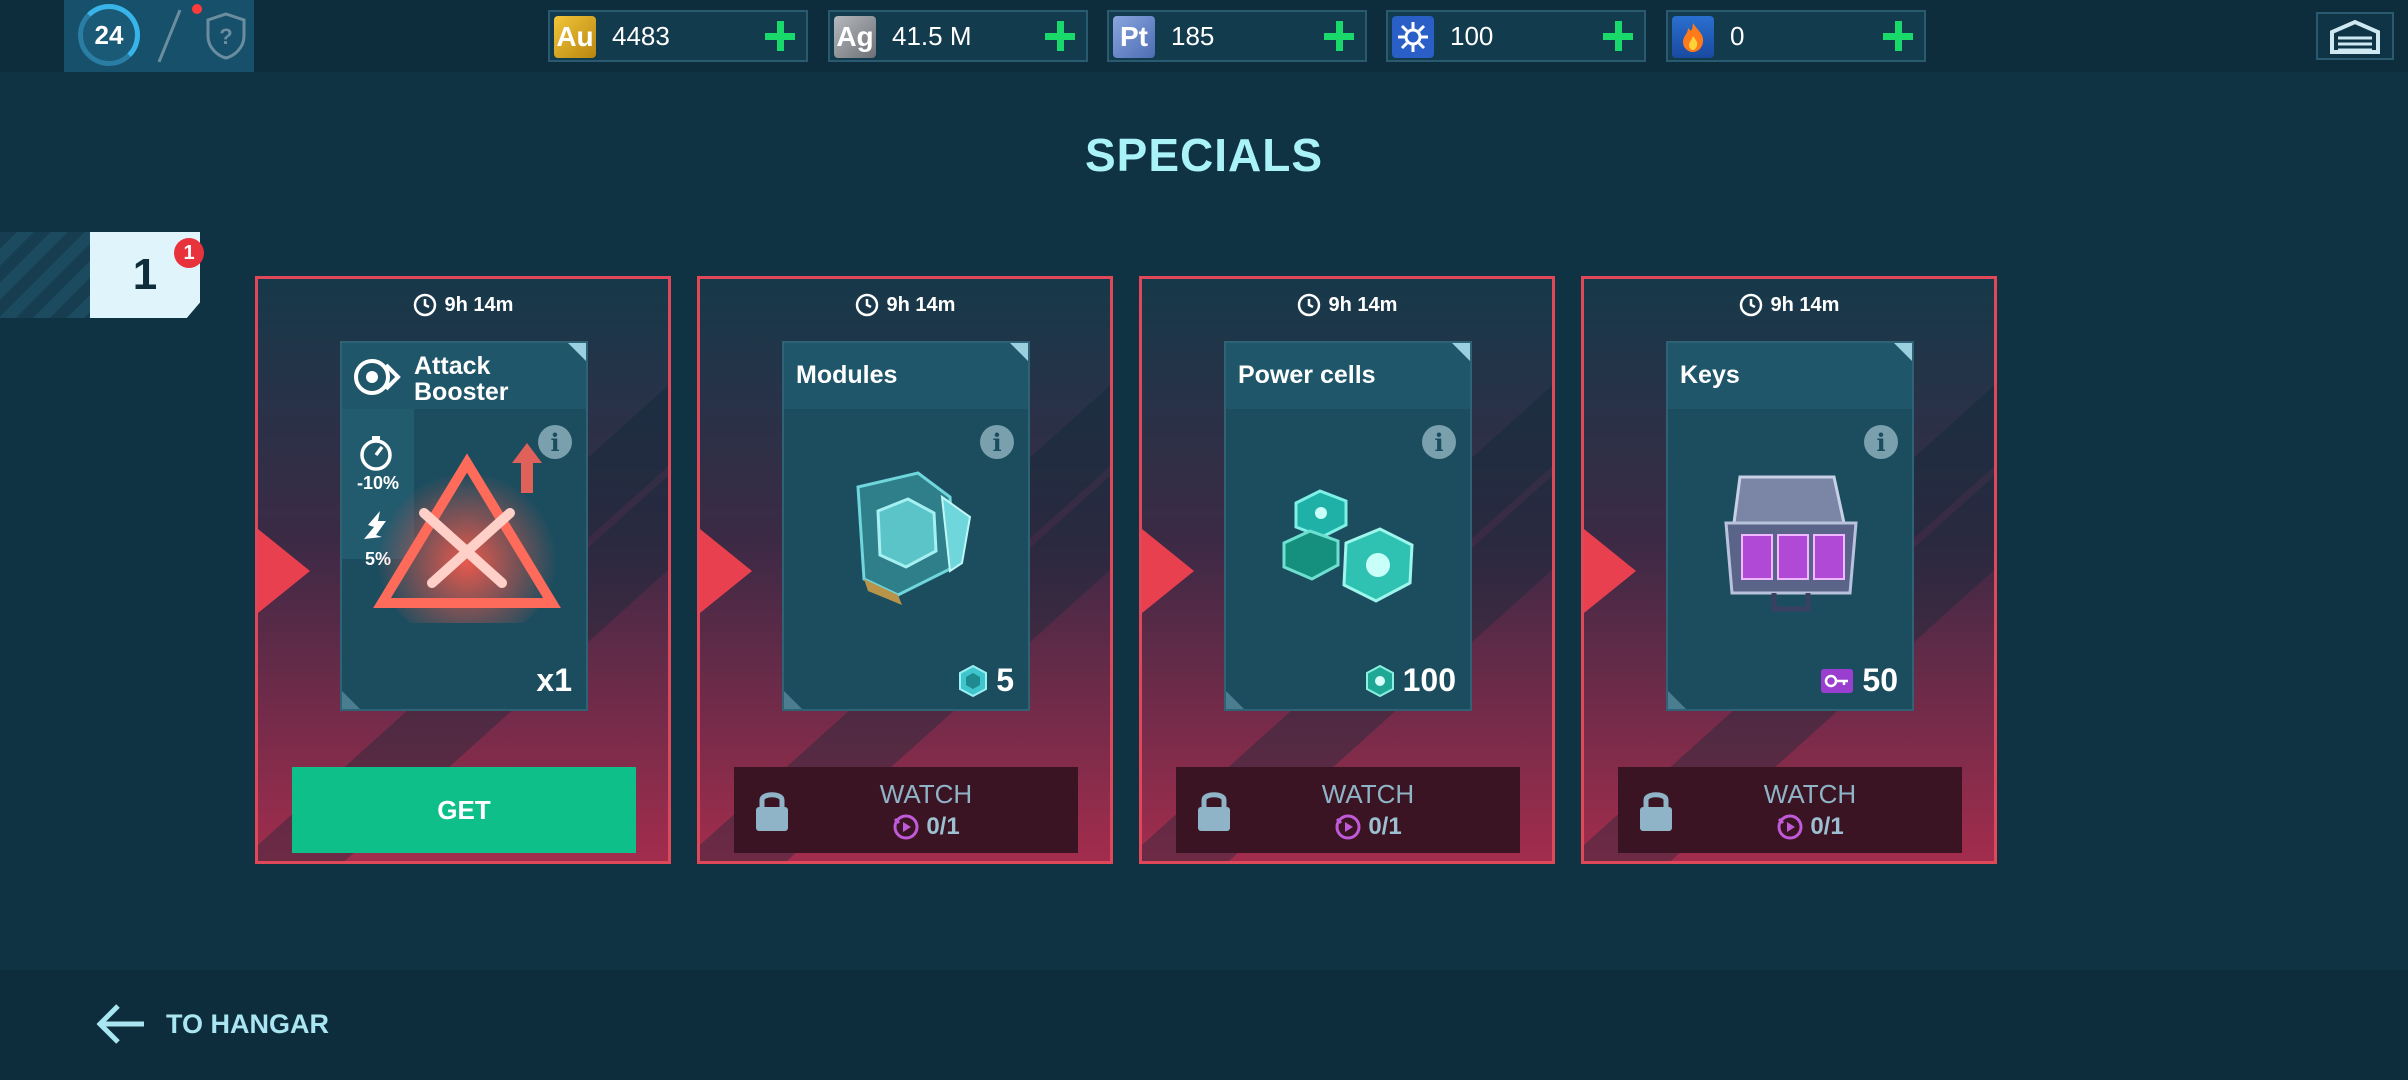 This screenshot has height=1080, width=2408. What do you see at coordinates (1859, 680) in the screenshot?
I see `offer-amount: 50` at bounding box center [1859, 680].